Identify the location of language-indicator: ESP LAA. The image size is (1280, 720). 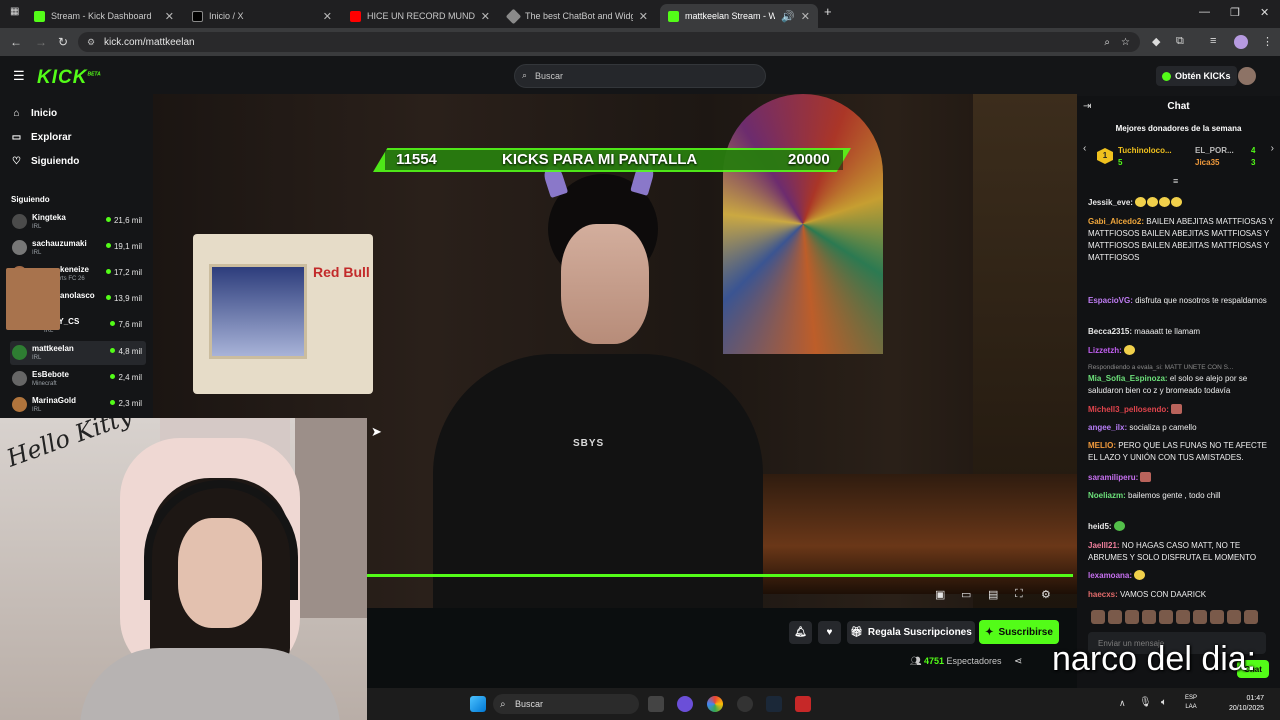
(1191, 703).